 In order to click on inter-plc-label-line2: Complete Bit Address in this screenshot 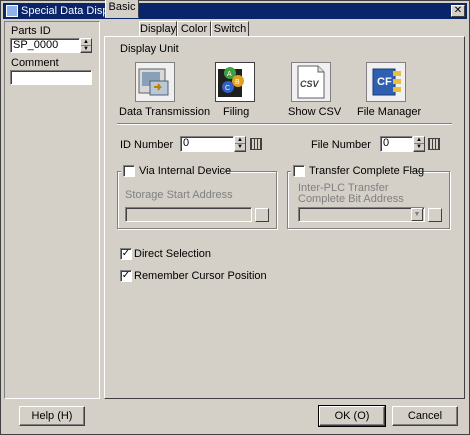, I will do `click(351, 199)`.